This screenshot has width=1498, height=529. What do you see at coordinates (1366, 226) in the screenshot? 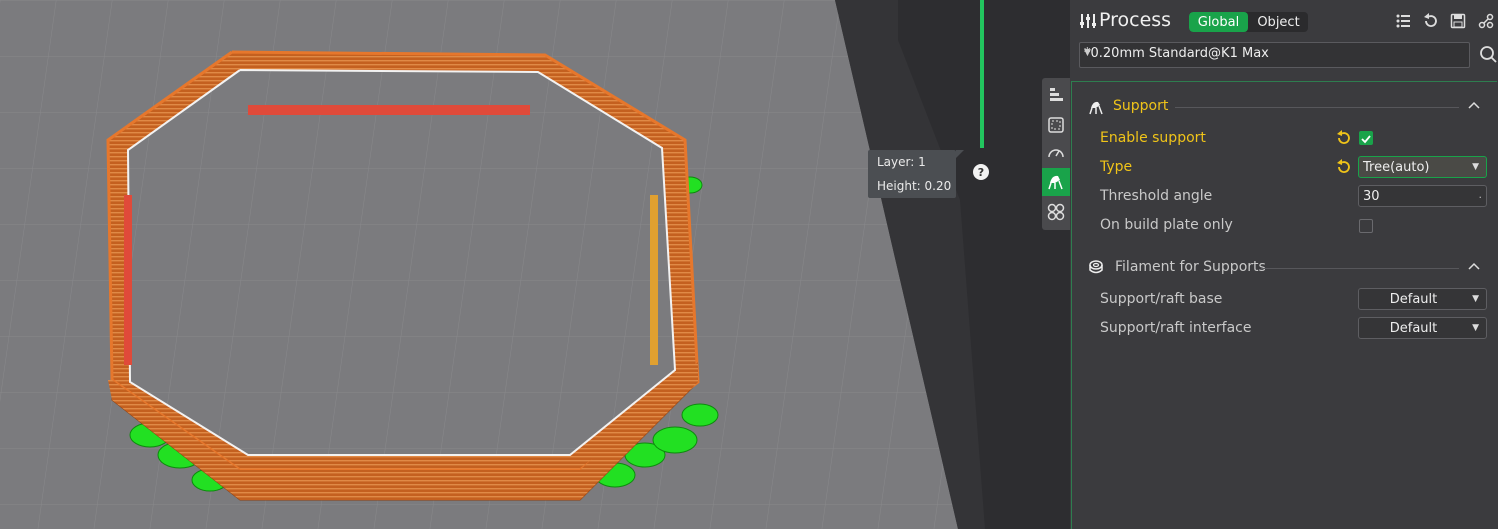
I see `build-plate-only-checkbox` at bounding box center [1366, 226].